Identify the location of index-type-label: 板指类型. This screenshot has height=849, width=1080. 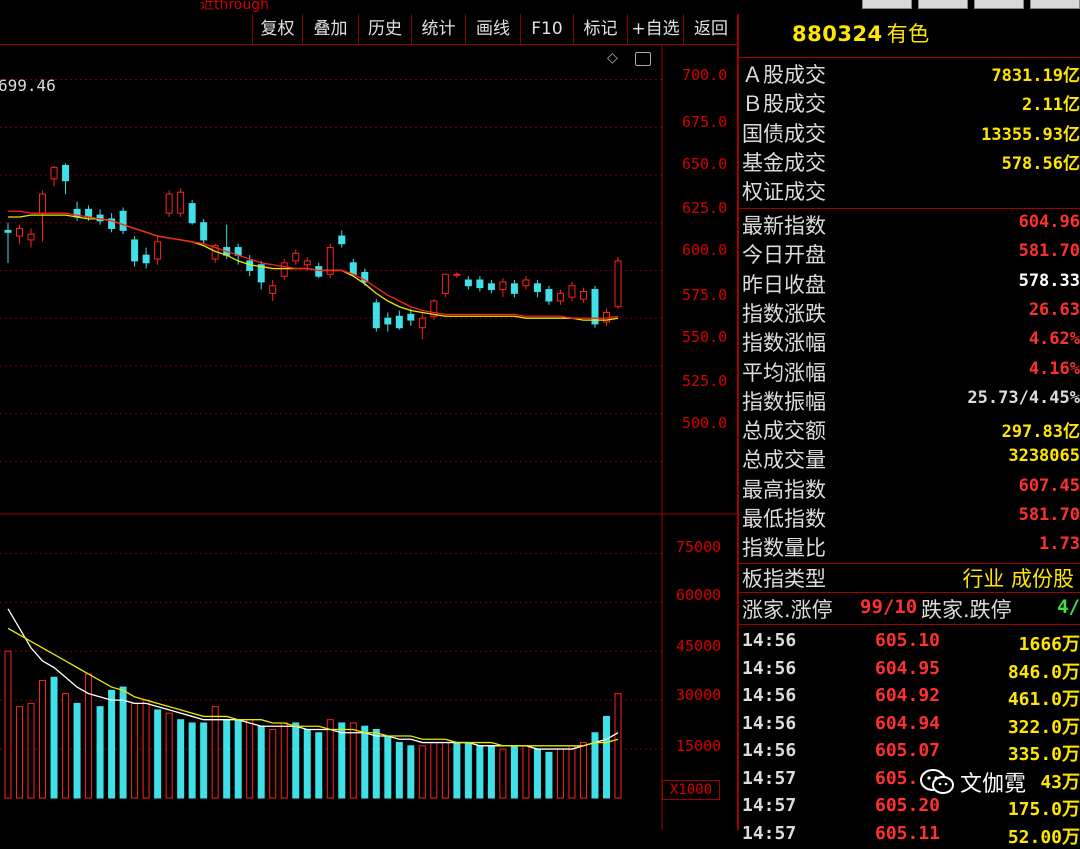
(784, 579).